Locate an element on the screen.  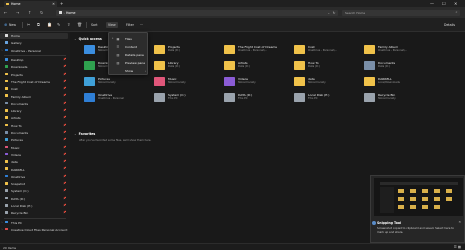
quick-access-item: Pictures Stored locally is located at coordinates (119, 82).